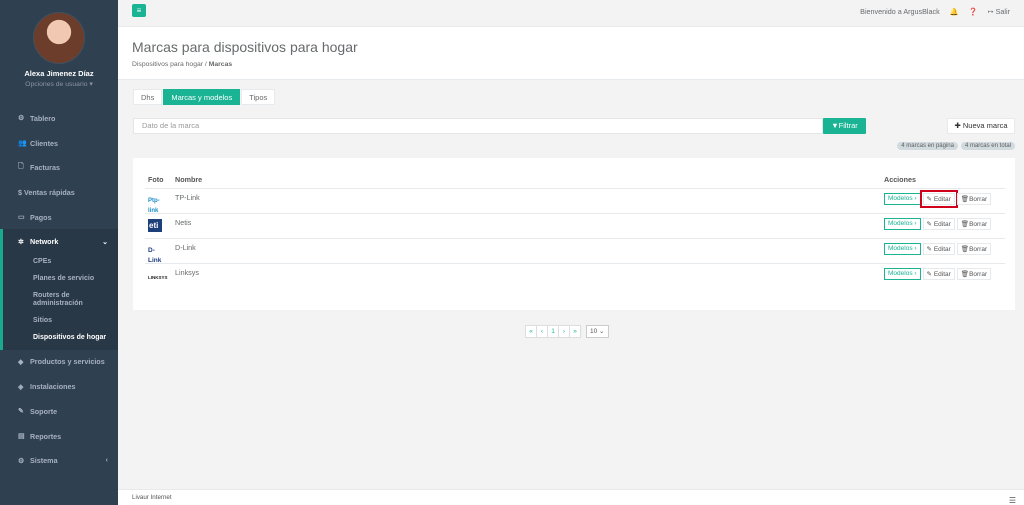  Describe the element at coordinates (59, 460) in the screenshot. I see `sidebar-item-sistema: ⚙ Sistema ‹` at that location.